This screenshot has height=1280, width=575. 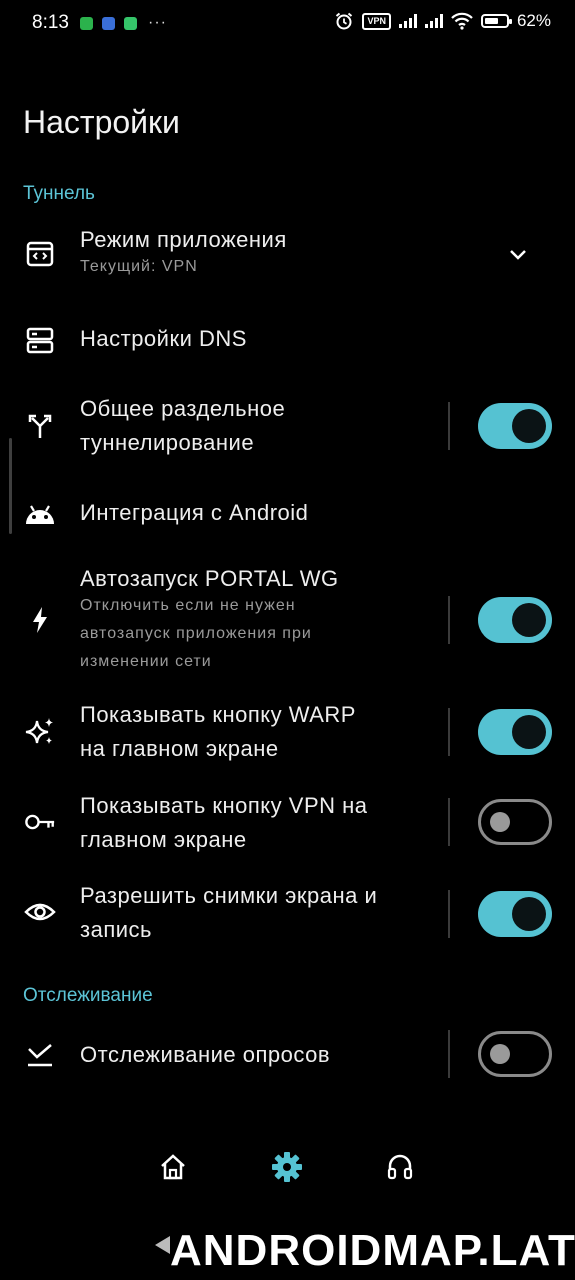 What do you see at coordinates (40, 1056) in the screenshot?
I see `poll-tracking-icon` at bounding box center [40, 1056].